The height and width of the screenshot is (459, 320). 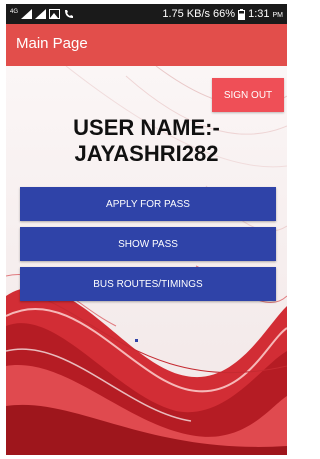 What do you see at coordinates (278, 15) in the screenshot?
I see `clock-ampm: PM` at bounding box center [278, 15].